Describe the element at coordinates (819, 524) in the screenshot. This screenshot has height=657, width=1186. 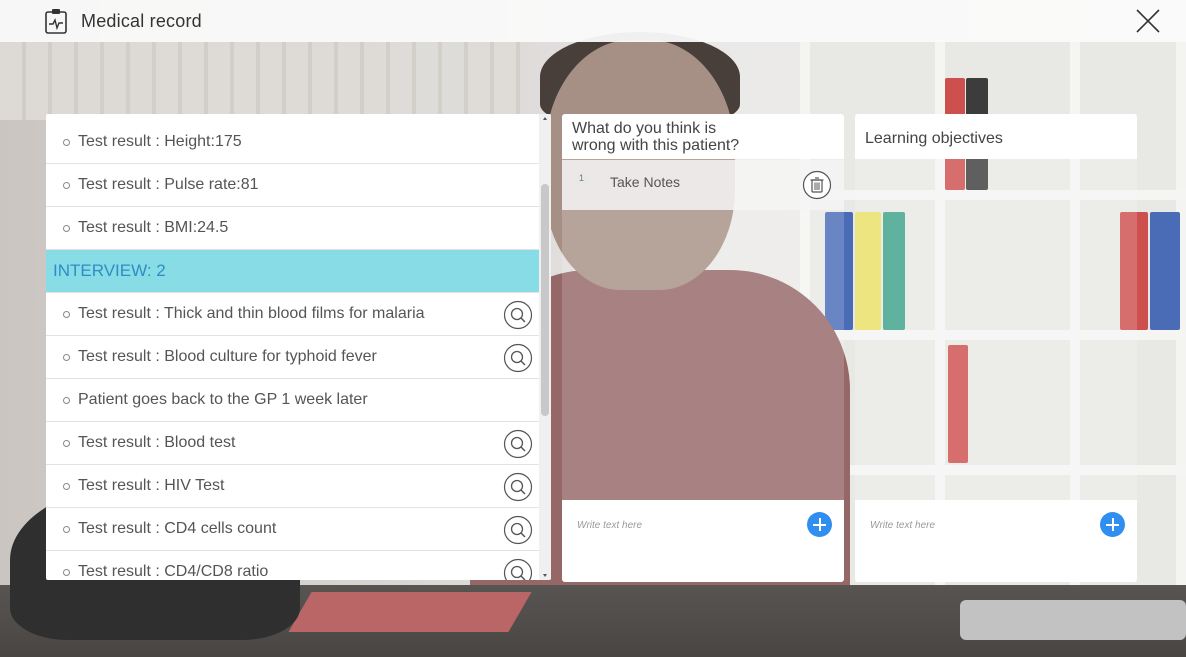
I see `add-note-button` at that location.